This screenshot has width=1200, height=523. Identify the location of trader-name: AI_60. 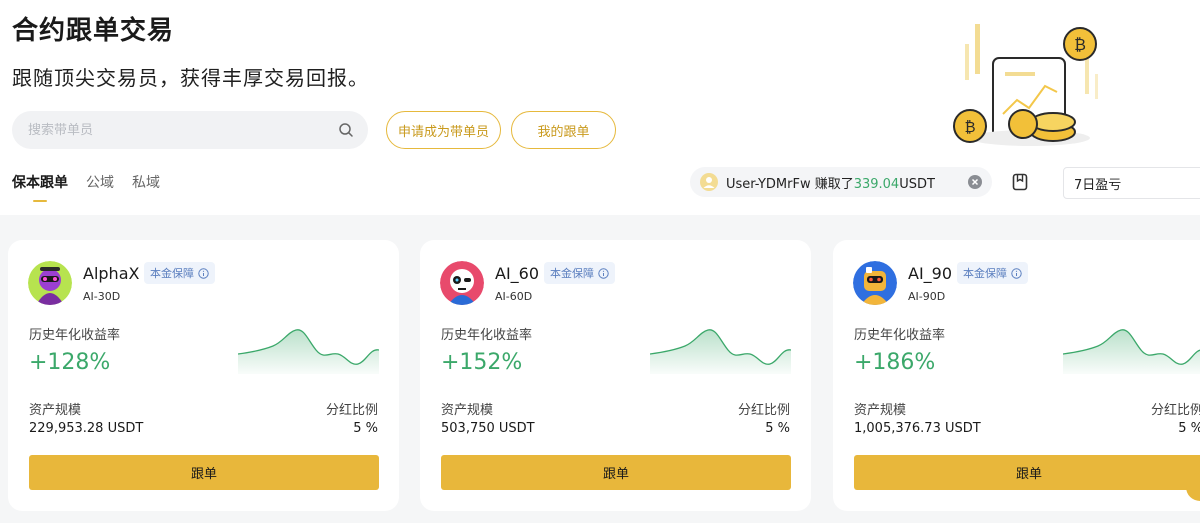
(517, 273).